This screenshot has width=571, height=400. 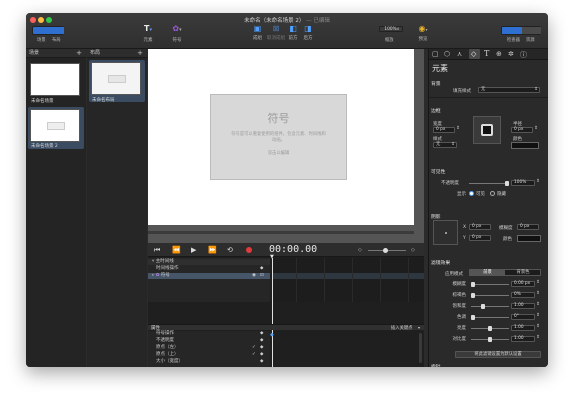 What do you see at coordinates (401, 328) in the screenshot?
I see `insert-keyframe-button: 插入关键点` at bounding box center [401, 328].